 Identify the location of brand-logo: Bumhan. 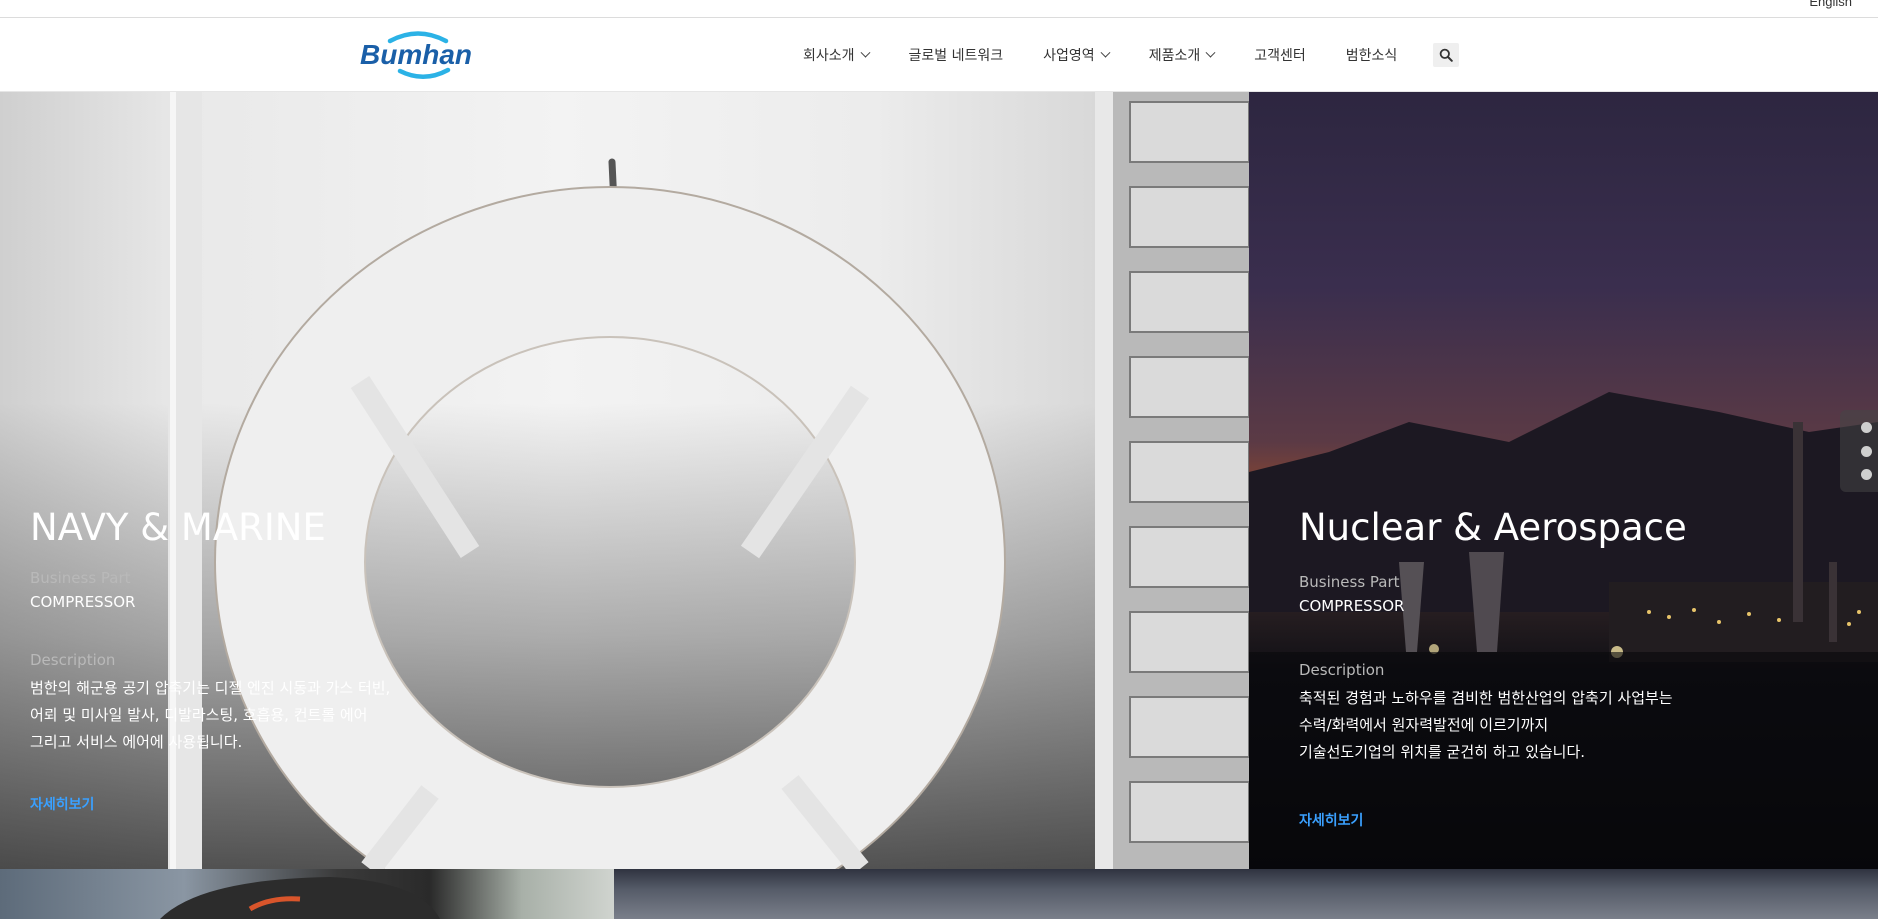
(420, 55).